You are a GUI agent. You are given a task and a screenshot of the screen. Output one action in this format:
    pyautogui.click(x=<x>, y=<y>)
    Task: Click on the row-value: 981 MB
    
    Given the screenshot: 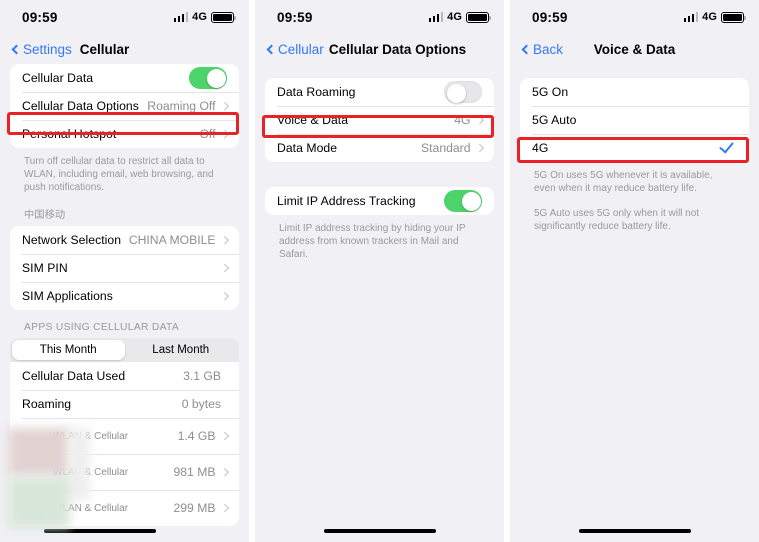 What is the action you would take?
    pyautogui.click(x=194, y=472)
    